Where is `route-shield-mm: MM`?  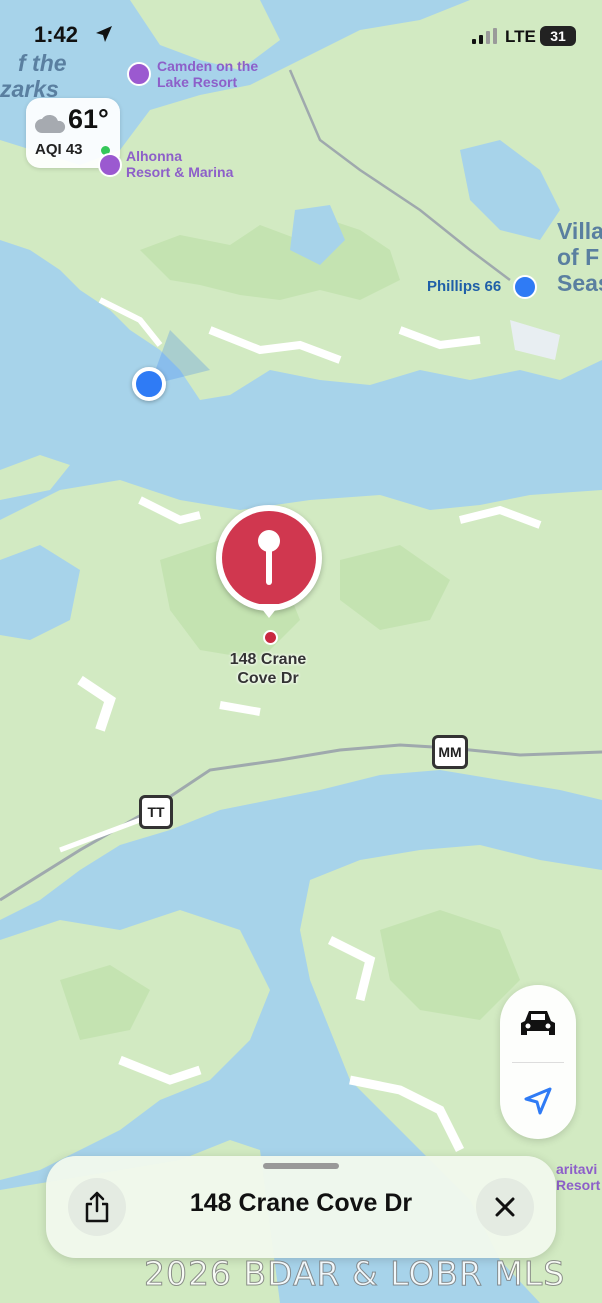 route-shield-mm: MM is located at coordinates (450, 752).